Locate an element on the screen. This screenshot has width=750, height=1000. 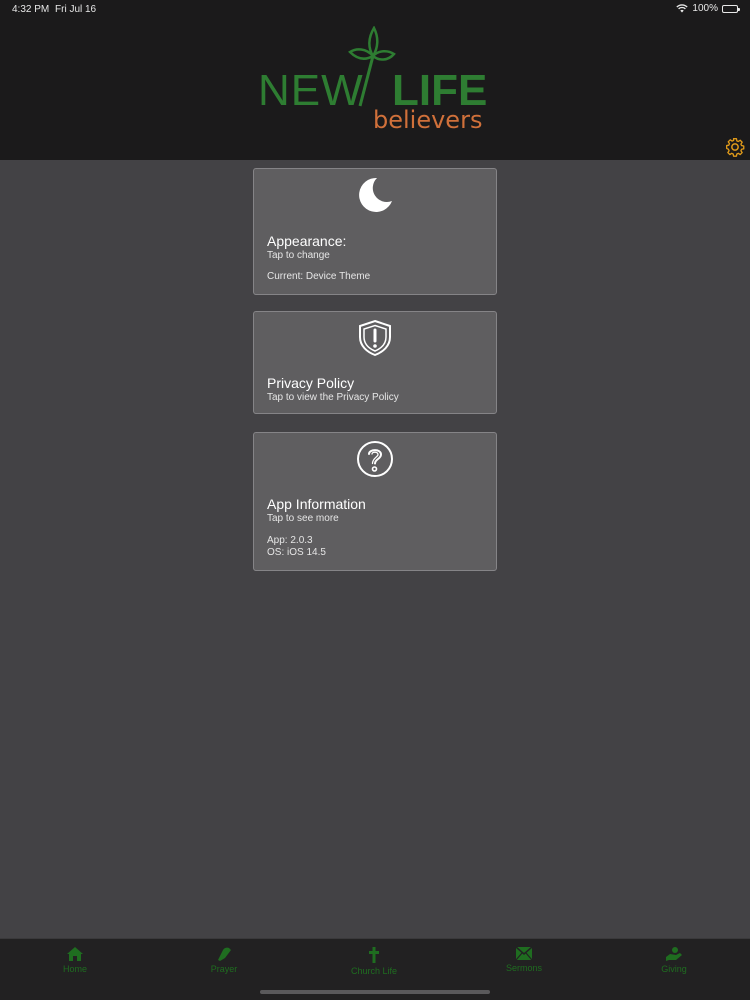
moon-icon is located at coordinates (375, 194).